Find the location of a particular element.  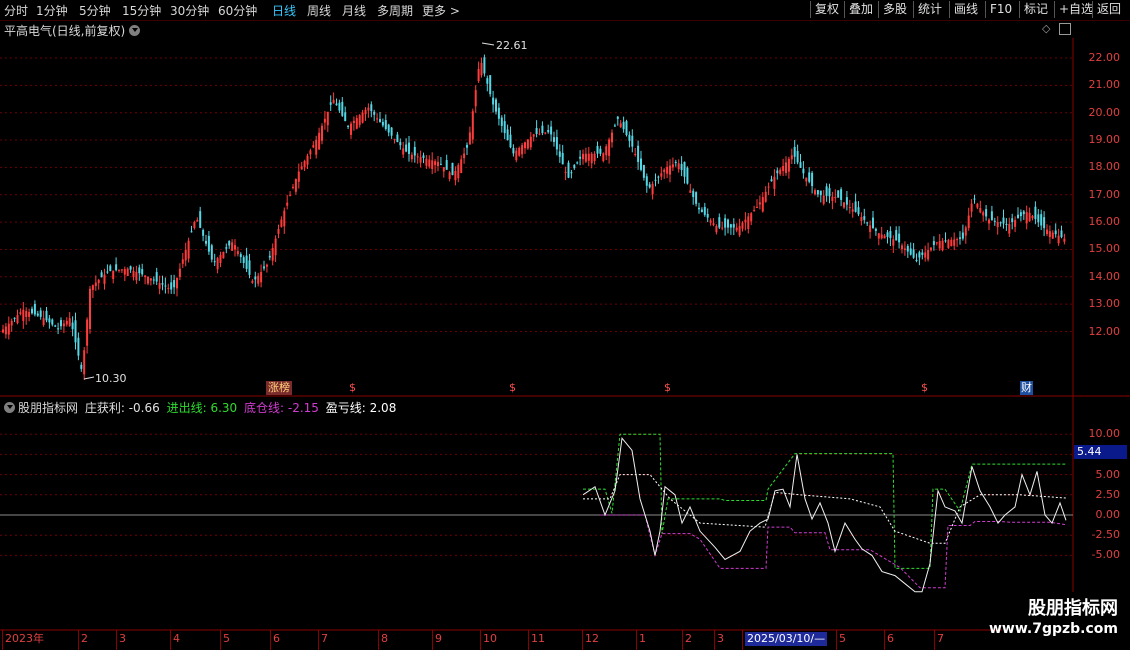

time-label: 12 is located at coordinates (592, 638).